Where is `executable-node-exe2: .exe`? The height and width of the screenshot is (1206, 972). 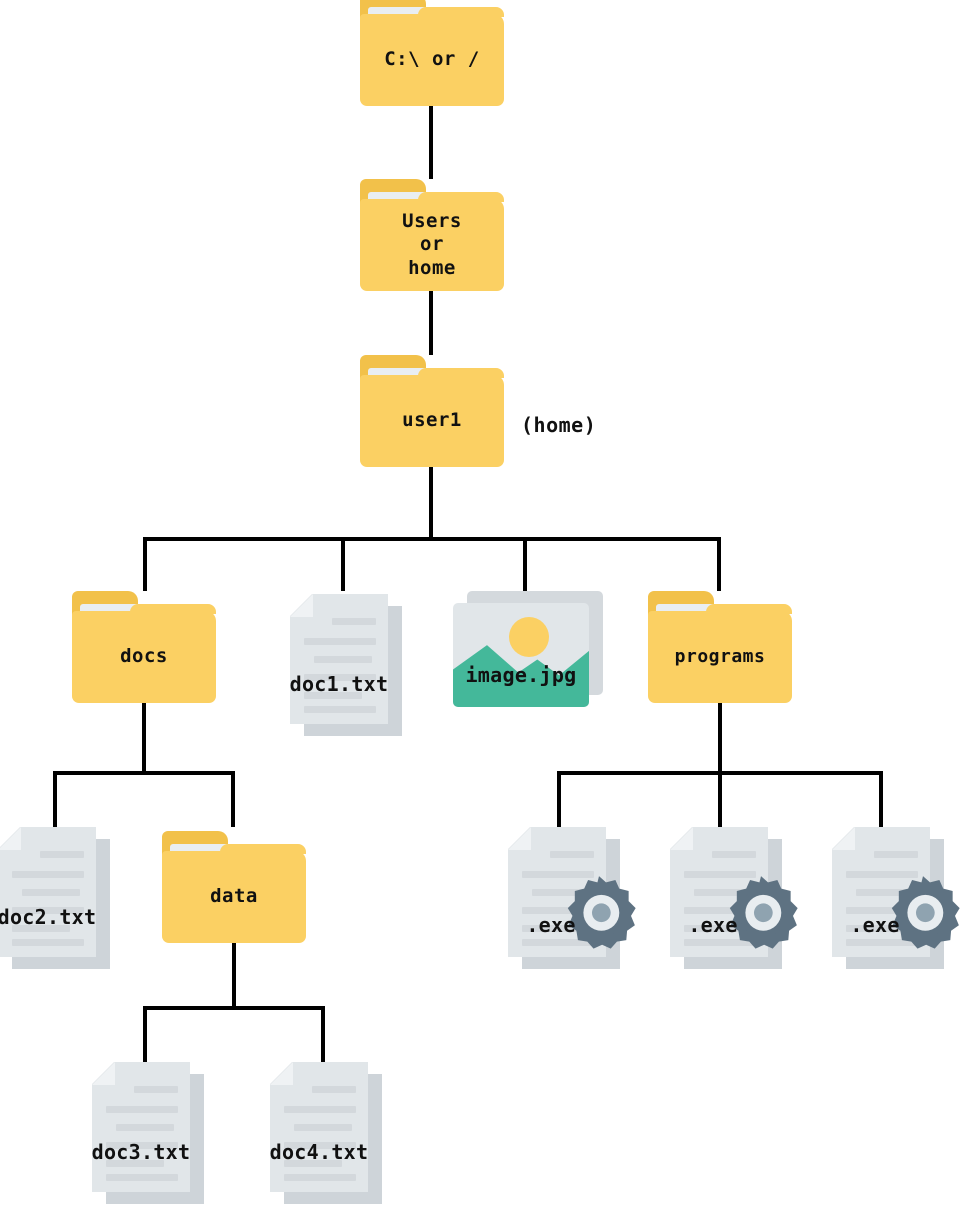
executable-node-exe2: .exe is located at coordinates (734, 898).